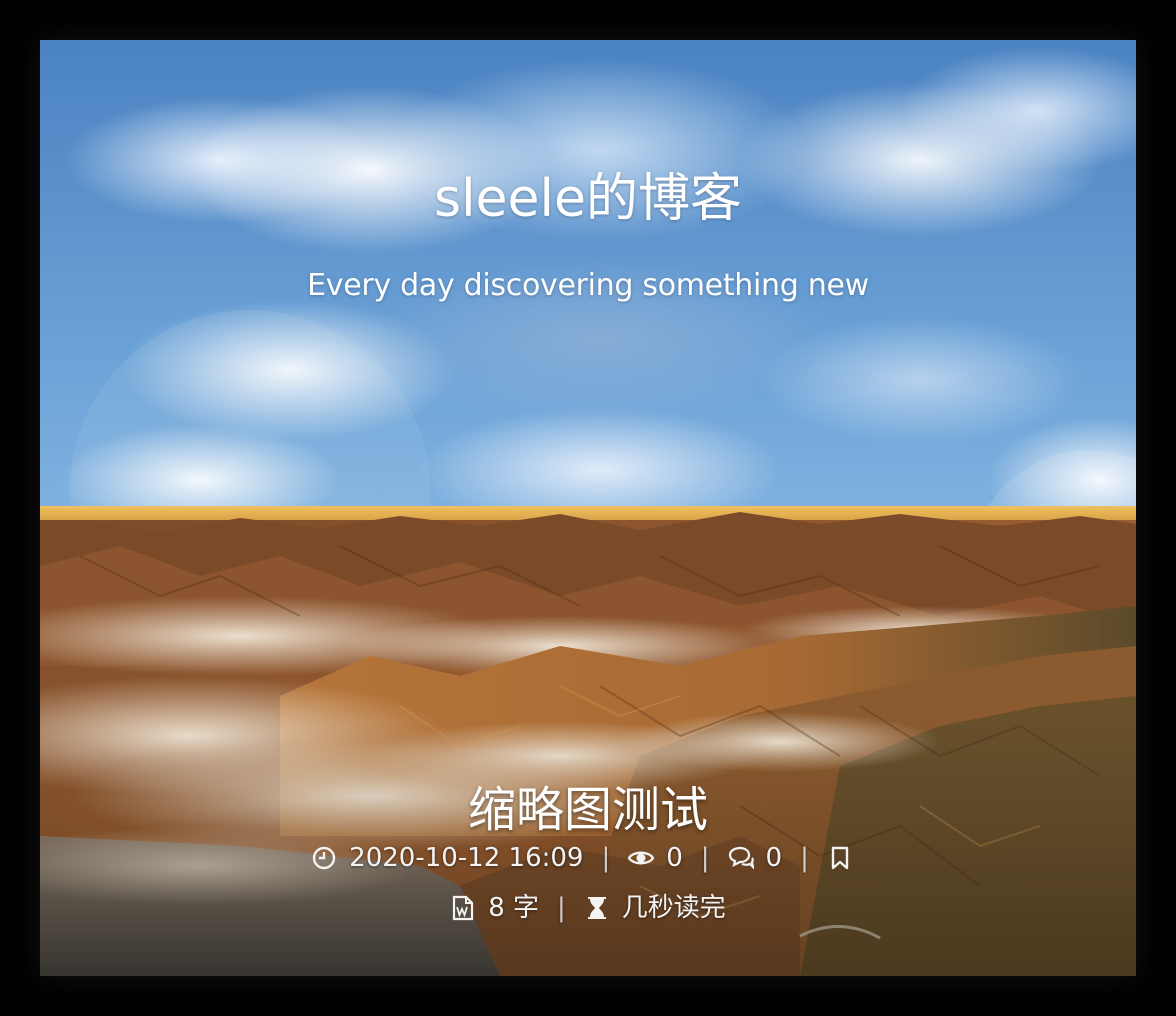 The height and width of the screenshot is (1016, 1176). I want to click on post-word-count-text: 8 字, so click(514, 908).